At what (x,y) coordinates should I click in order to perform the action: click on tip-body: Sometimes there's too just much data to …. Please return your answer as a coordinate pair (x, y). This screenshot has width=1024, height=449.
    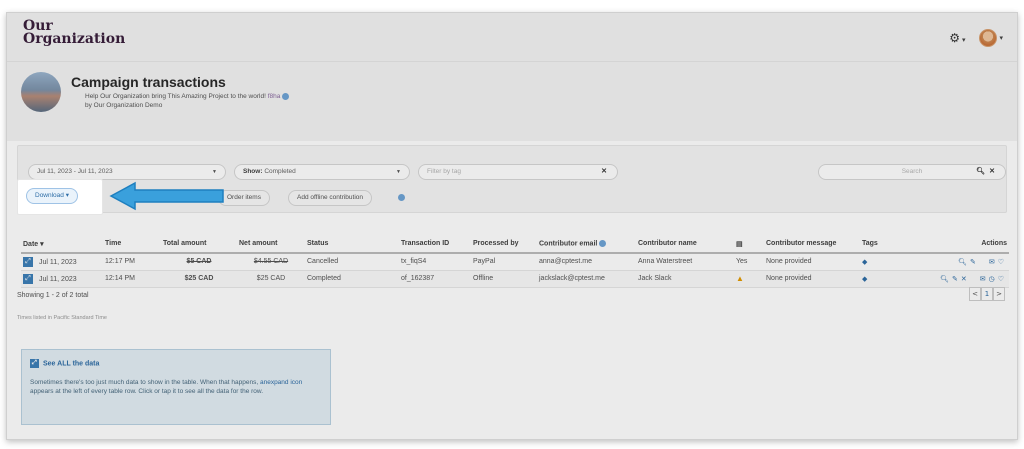
    Looking at the image, I should click on (166, 387).